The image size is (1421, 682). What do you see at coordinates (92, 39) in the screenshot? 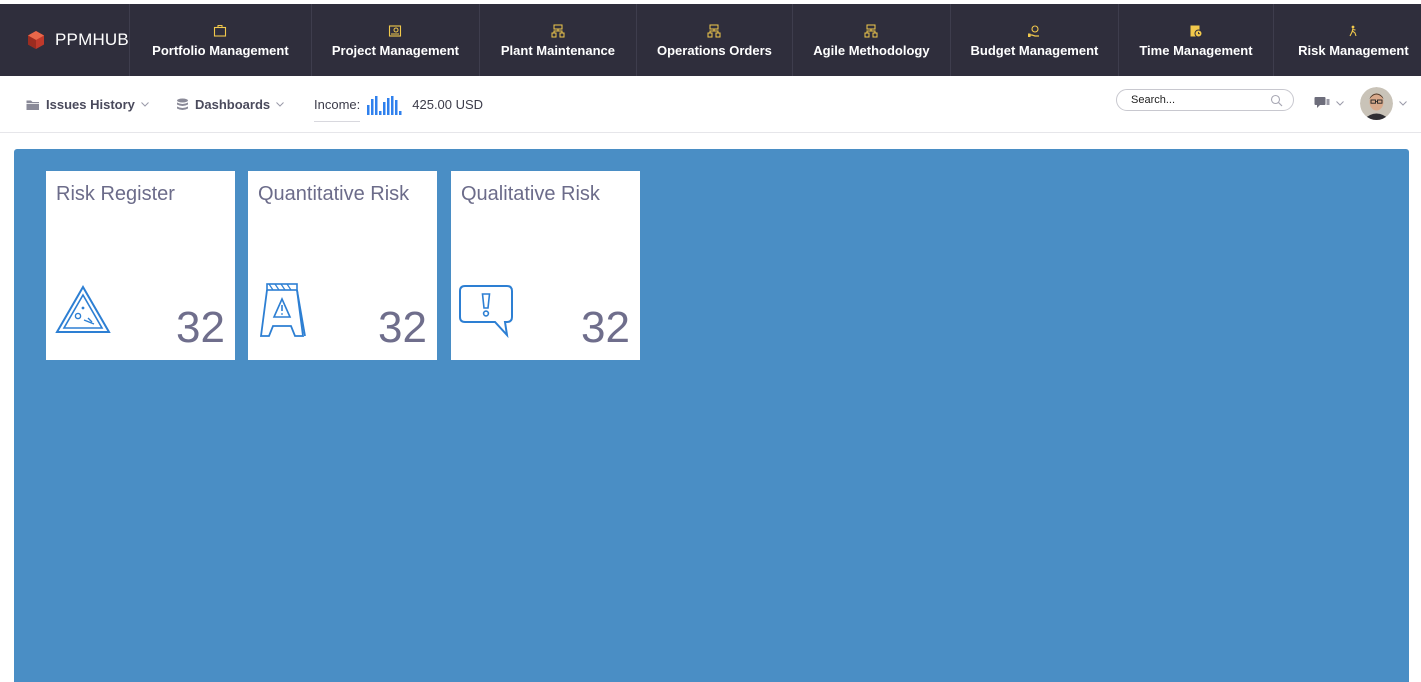
I see `brand-name: PPMHUB` at bounding box center [92, 39].